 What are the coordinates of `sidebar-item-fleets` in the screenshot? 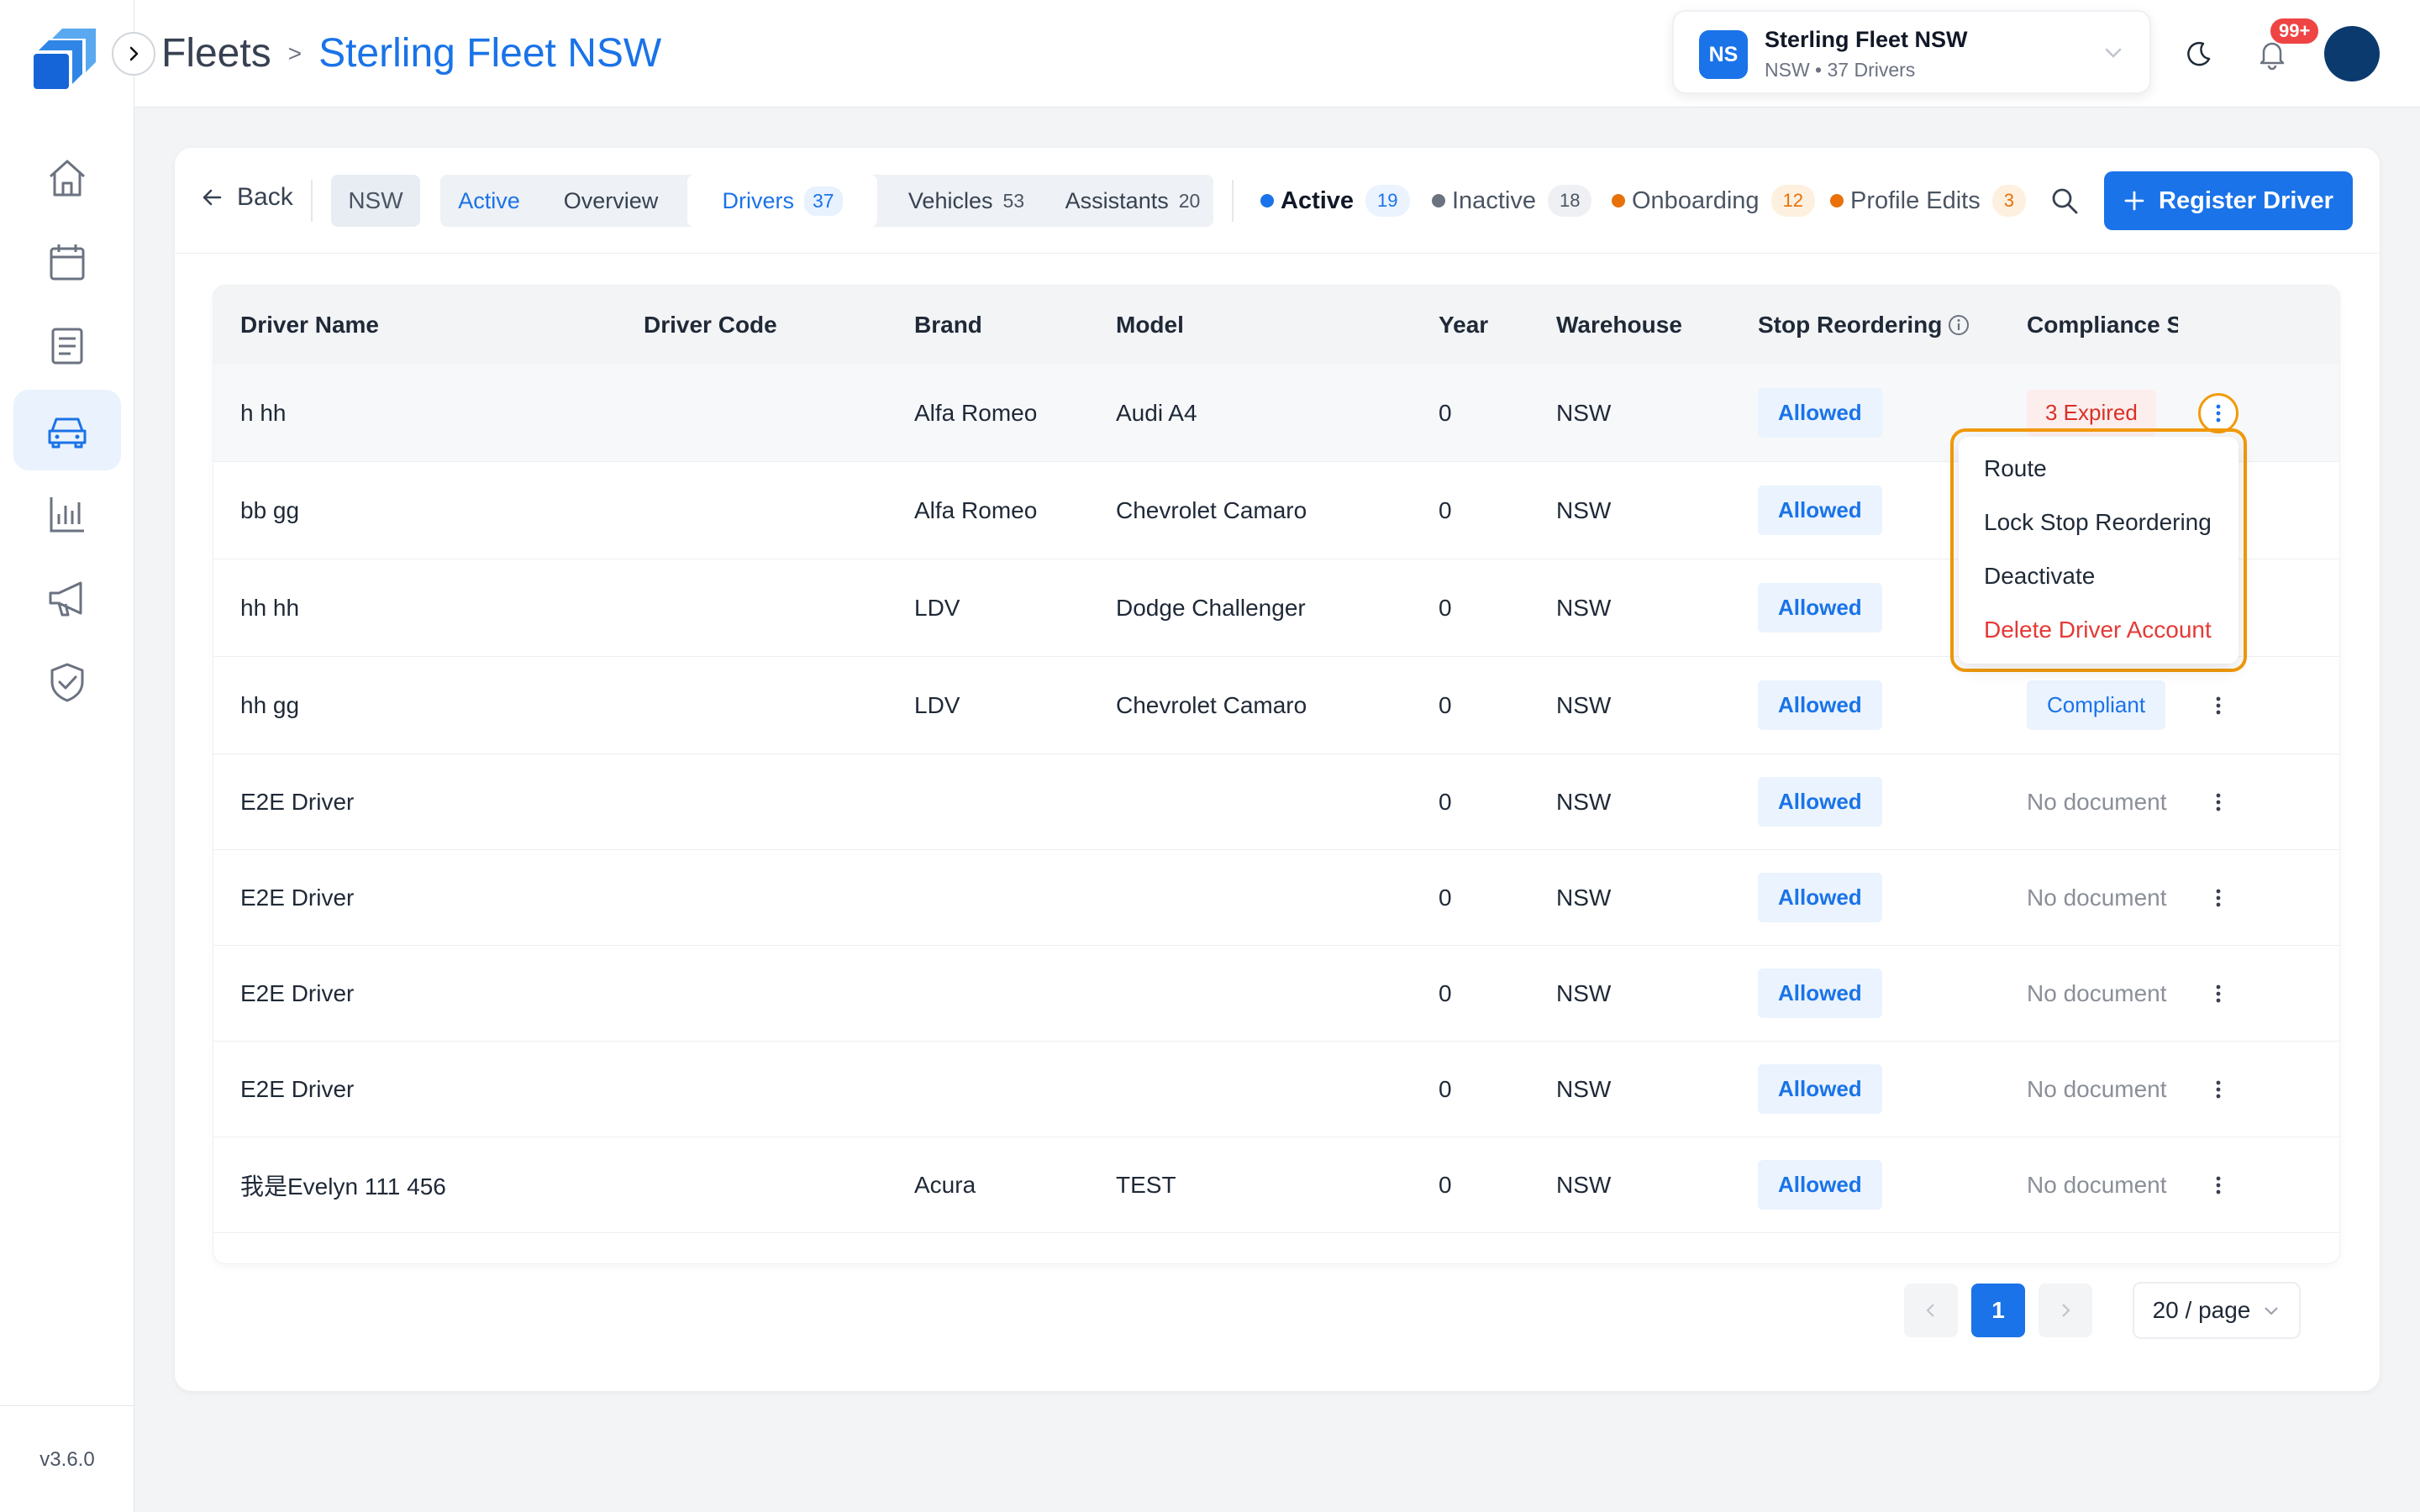 It's located at (67, 430).